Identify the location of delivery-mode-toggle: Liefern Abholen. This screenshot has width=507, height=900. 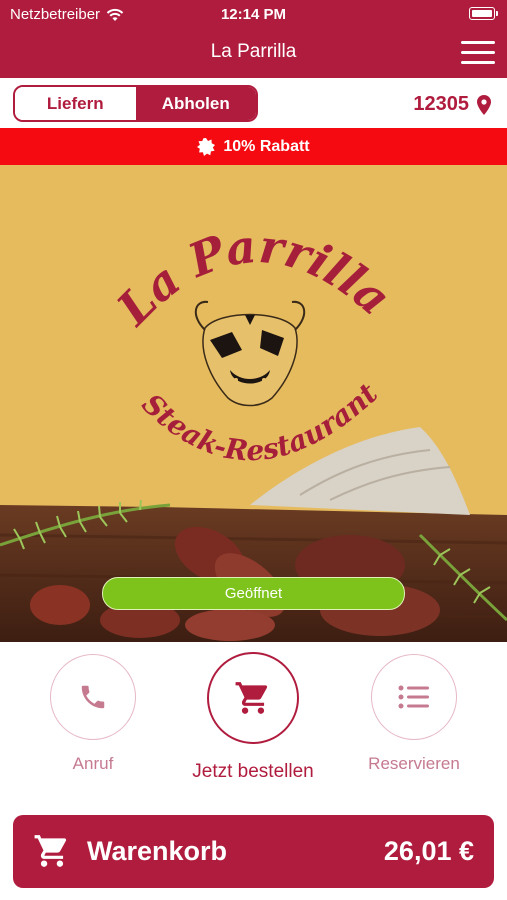
(135, 103).